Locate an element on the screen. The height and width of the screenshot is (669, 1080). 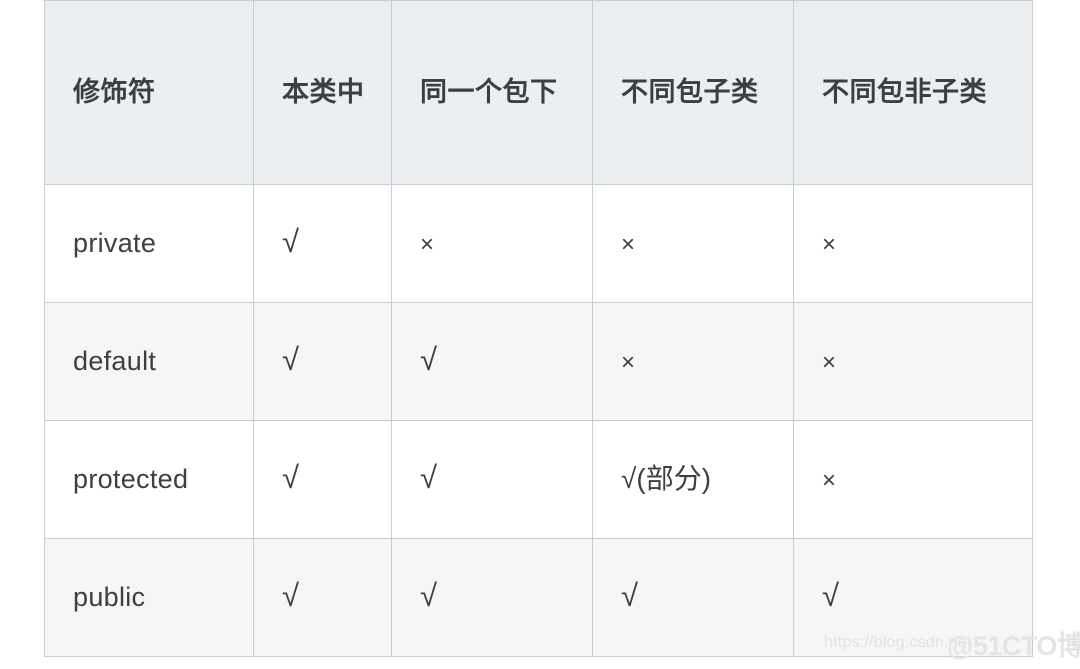
column-header-same-class: 本类中 is located at coordinates (322, 92).